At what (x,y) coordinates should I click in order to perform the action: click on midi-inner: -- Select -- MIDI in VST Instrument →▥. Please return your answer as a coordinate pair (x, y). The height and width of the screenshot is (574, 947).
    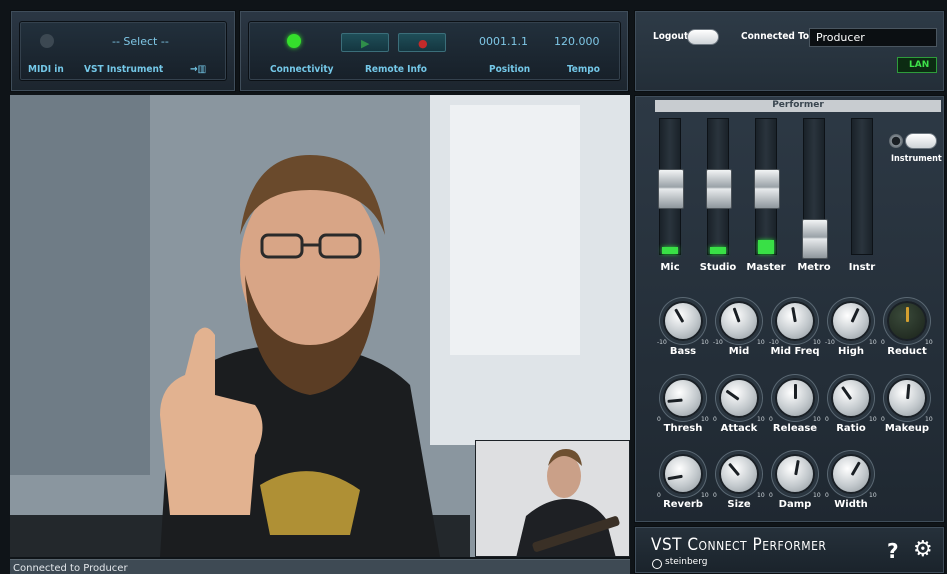
    Looking at the image, I should click on (123, 51).